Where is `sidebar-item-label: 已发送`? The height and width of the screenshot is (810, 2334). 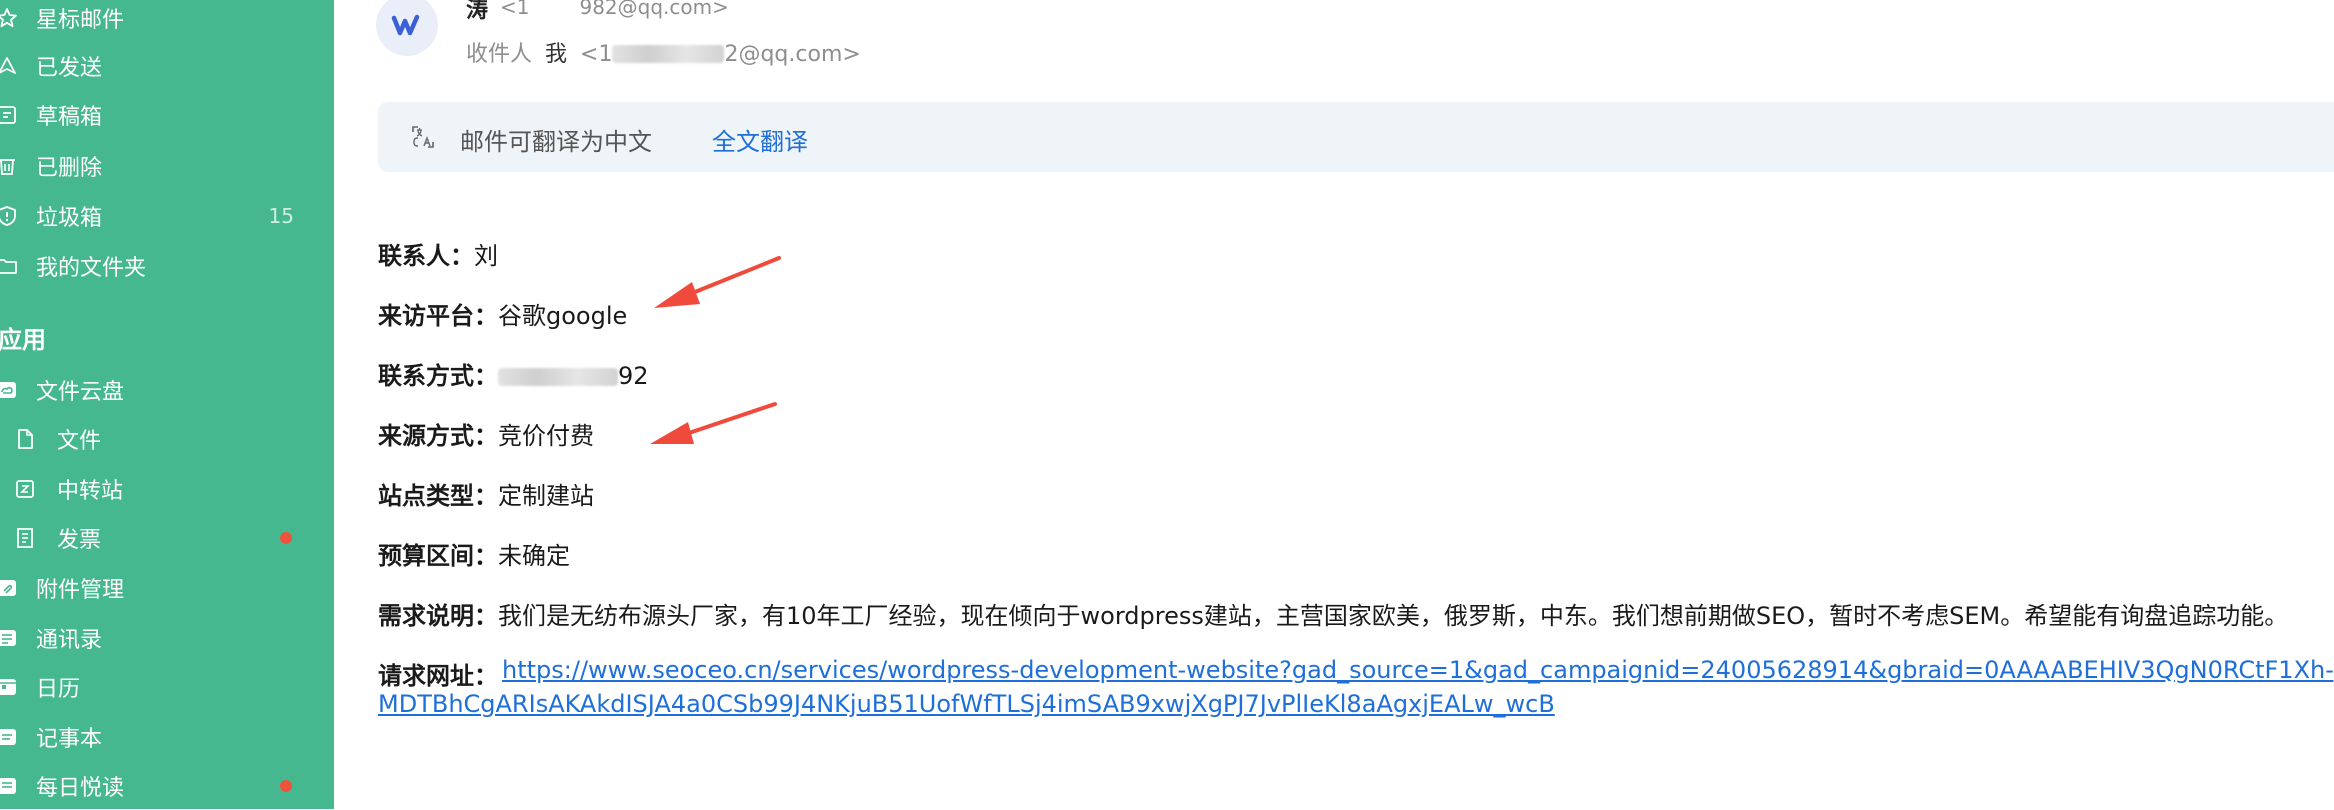 sidebar-item-label: 已发送 is located at coordinates (69, 68).